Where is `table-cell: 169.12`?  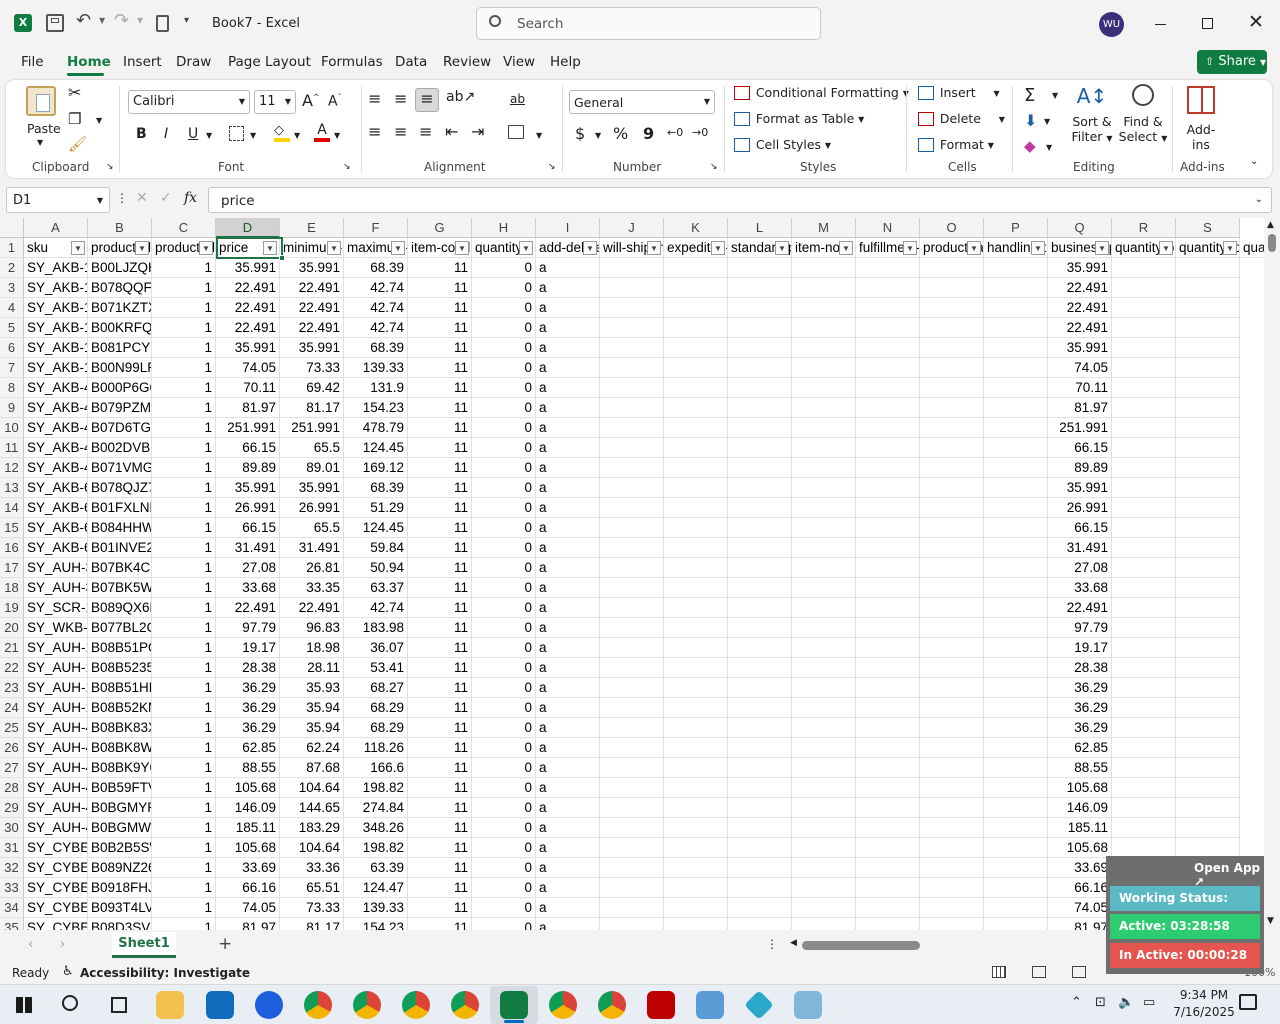 table-cell: 169.12 is located at coordinates (376, 468).